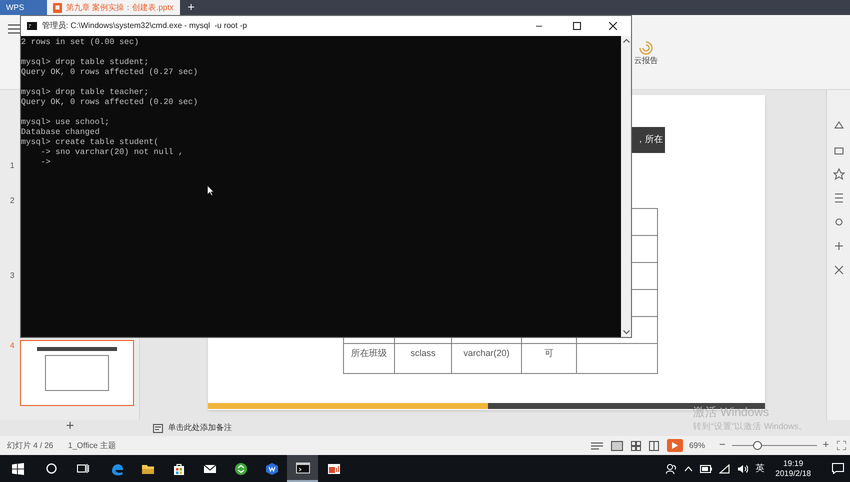  What do you see at coordinates (271, 469) in the screenshot?
I see `shield-app-icon` at bounding box center [271, 469].